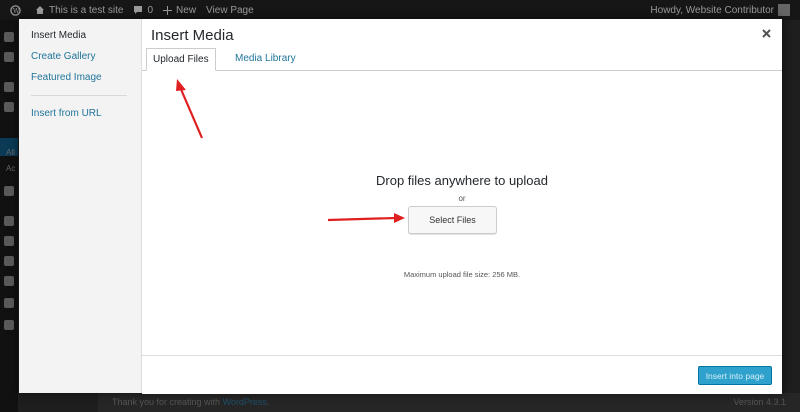 This screenshot has width=800, height=412. I want to click on footer-version: Version 4.3.1, so click(759, 402).